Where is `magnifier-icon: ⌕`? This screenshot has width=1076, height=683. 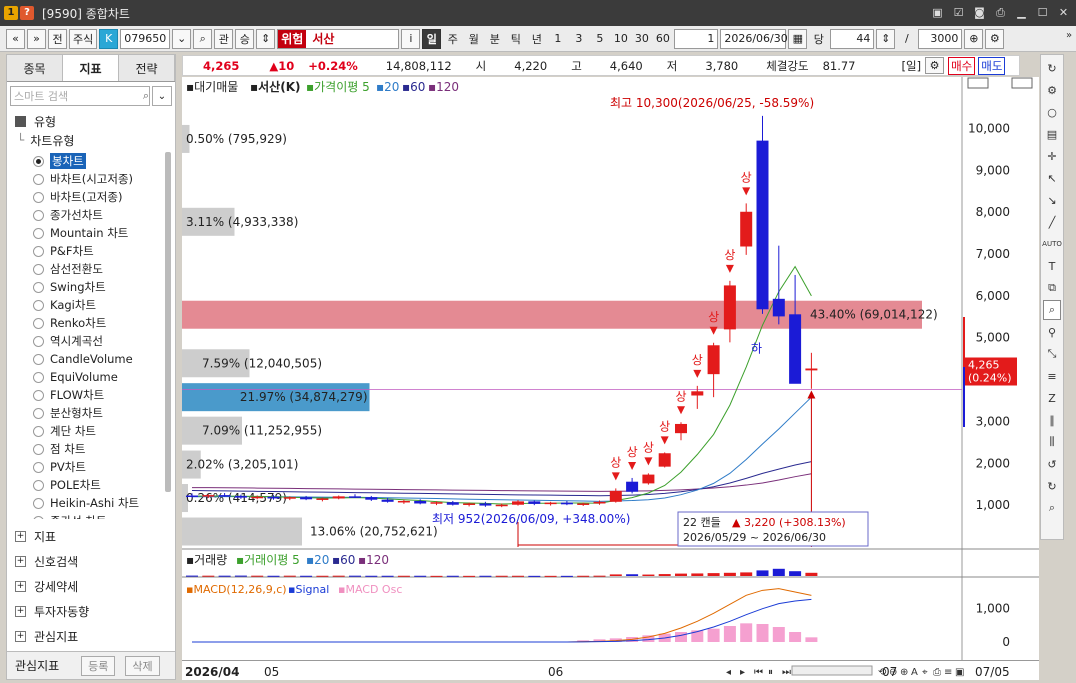 magnifier-icon: ⌕ is located at coordinates (1052, 310).